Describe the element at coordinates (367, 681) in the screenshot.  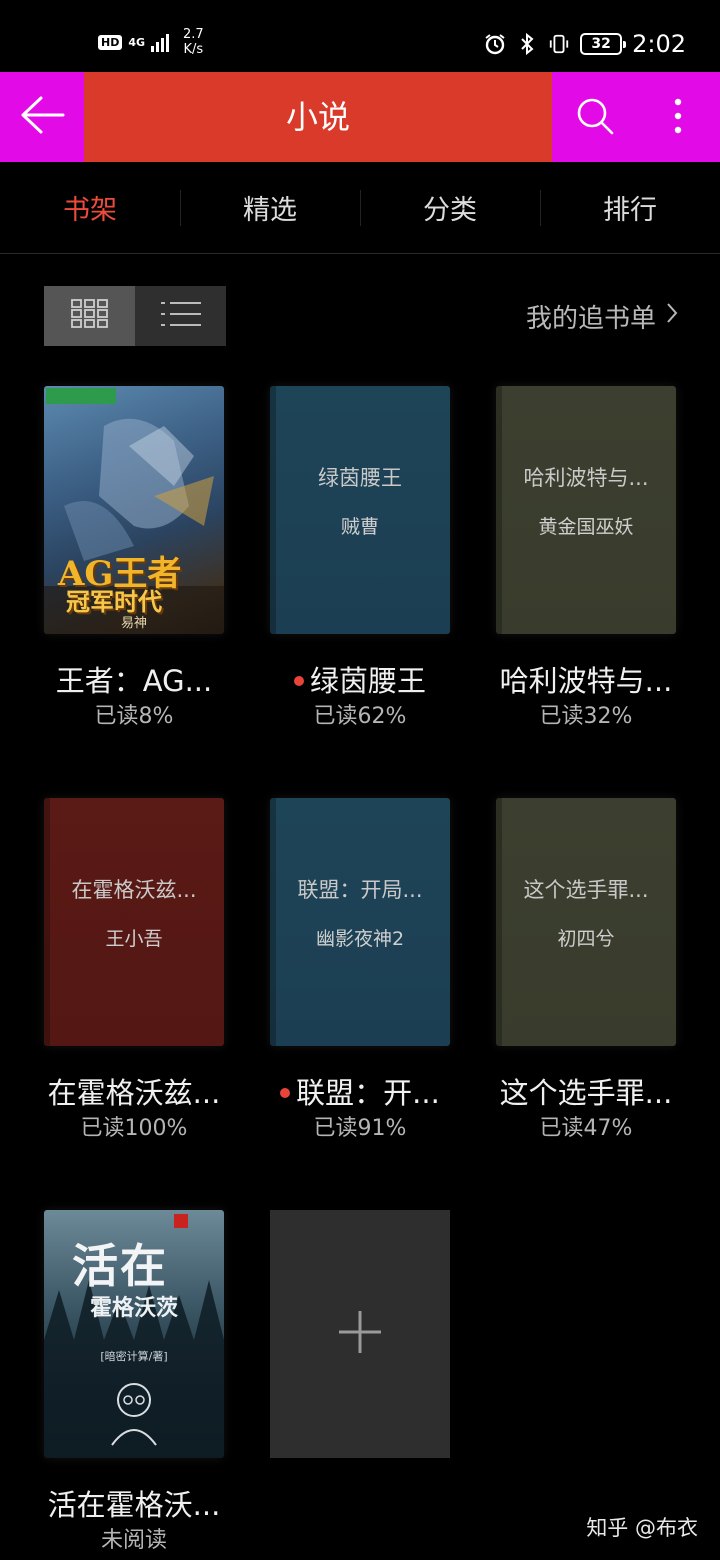
I see `book-title-text: 绿茵腰王` at that location.